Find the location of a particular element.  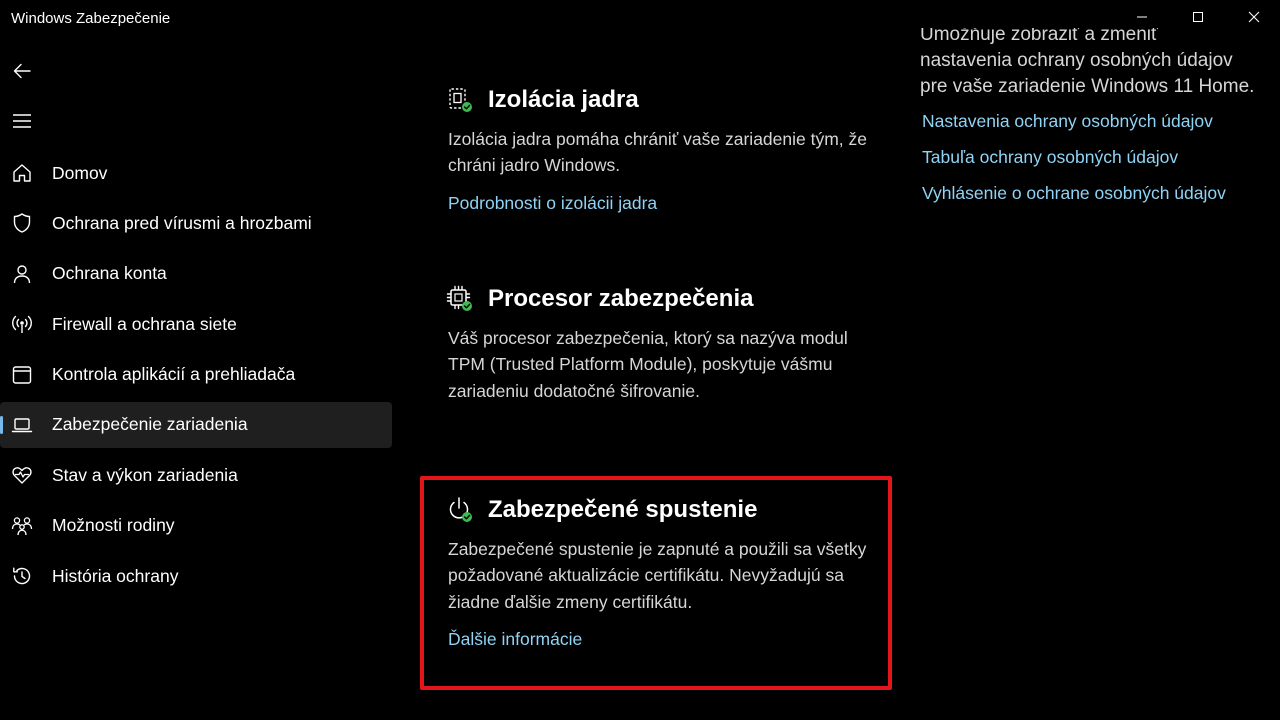

sidebar-item-label: Ochrana pred vírusmi a hrozbami is located at coordinates (182, 222).